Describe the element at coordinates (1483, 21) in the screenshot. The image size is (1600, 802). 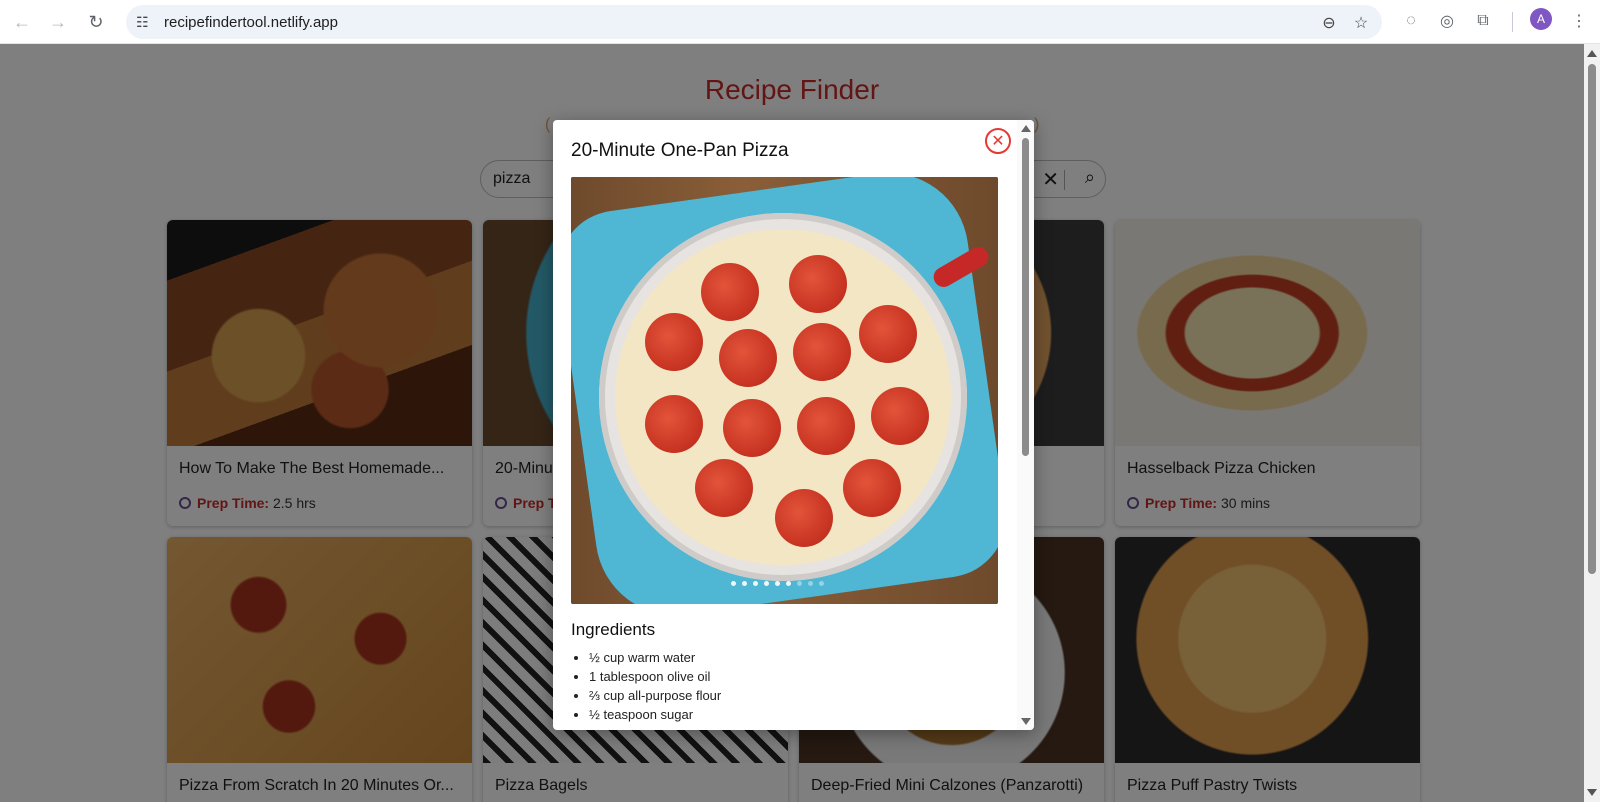
I see `extensions-puzzle-icon: ⧉` at that location.